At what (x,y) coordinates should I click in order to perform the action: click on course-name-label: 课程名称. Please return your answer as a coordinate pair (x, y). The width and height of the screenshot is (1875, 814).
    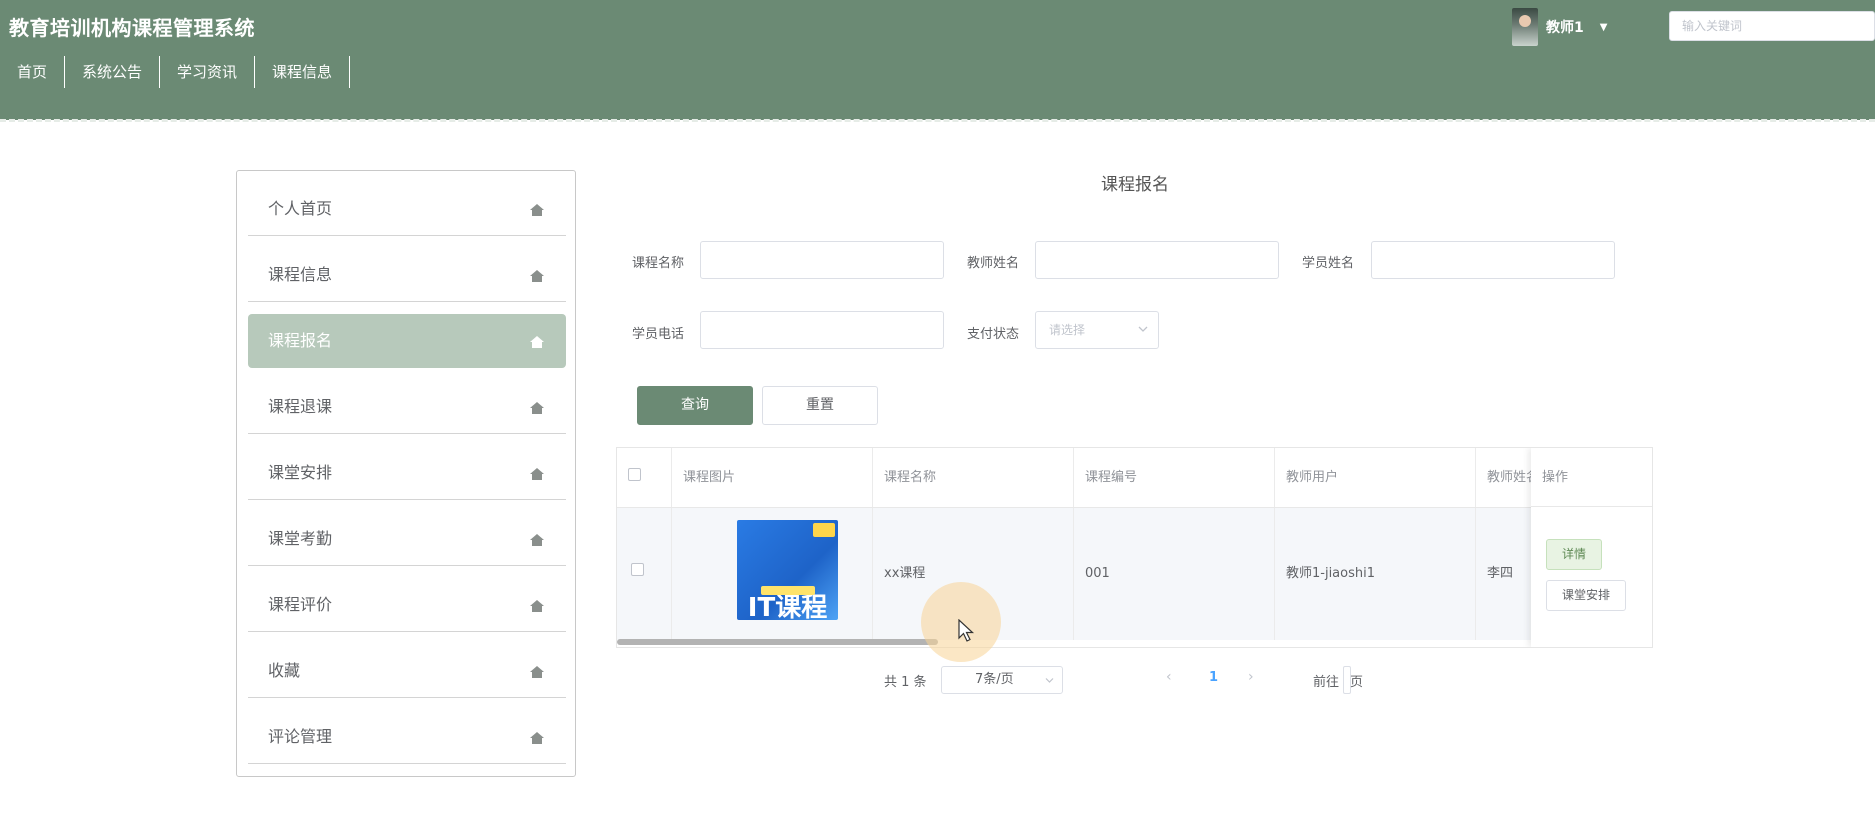
    Looking at the image, I should click on (658, 263).